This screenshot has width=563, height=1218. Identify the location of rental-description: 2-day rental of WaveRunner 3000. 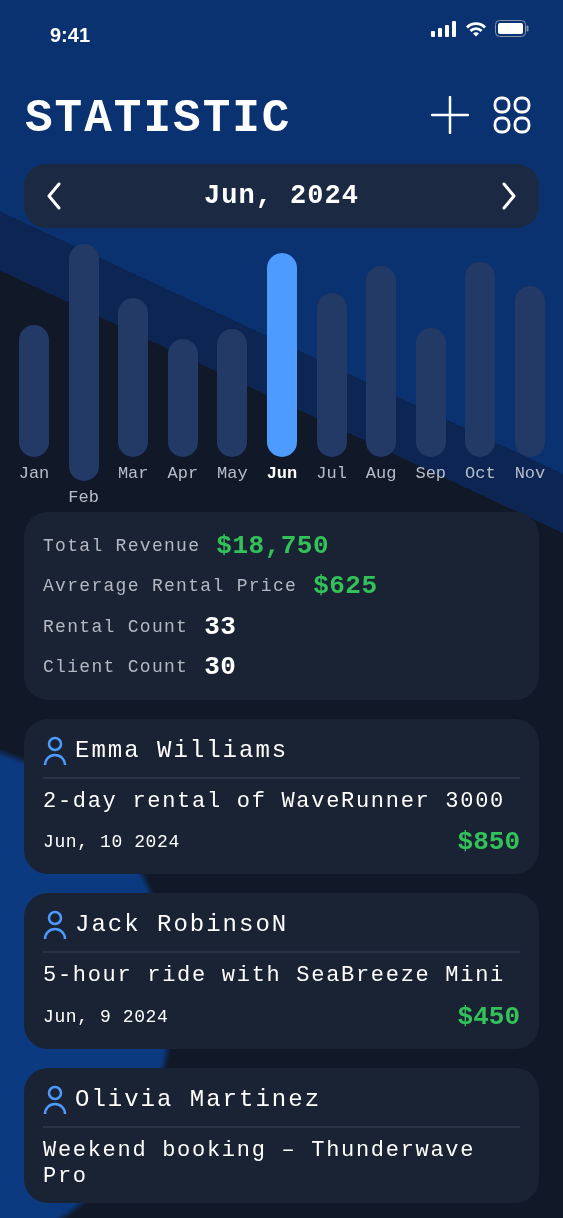
(274, 802).